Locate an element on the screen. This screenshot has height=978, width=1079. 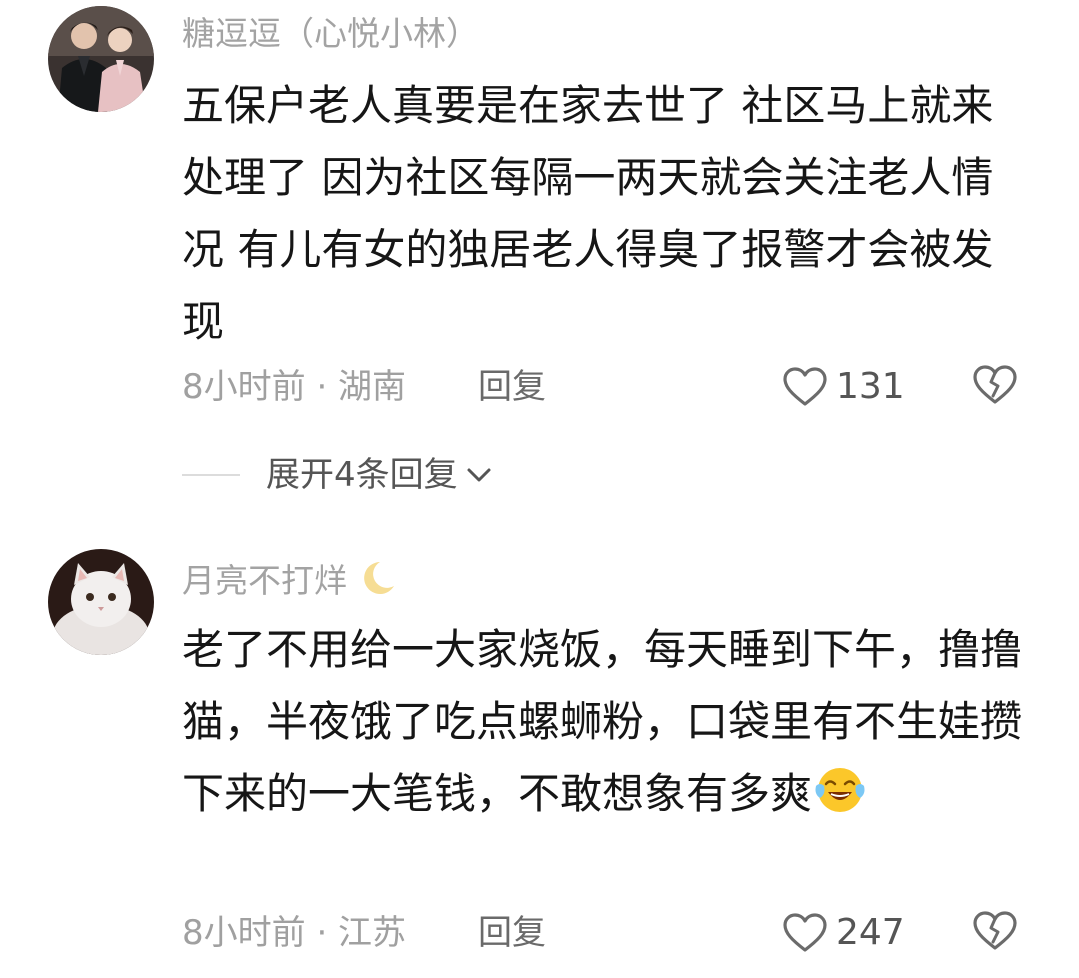
expand-replies-button: 展开4条回复 is located at coordinates (337, 475).